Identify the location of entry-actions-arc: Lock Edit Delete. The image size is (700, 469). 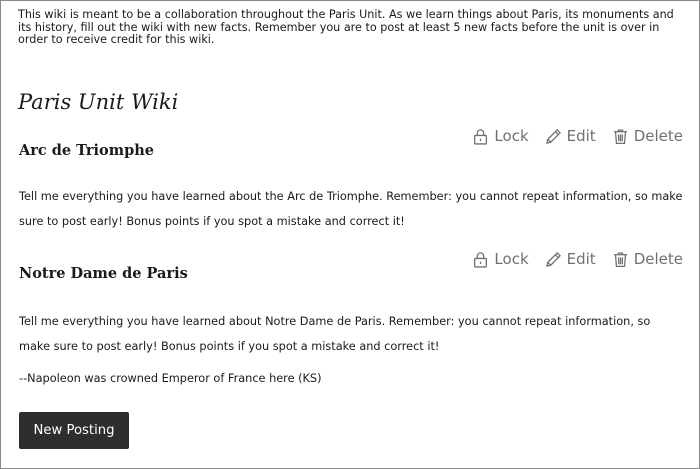
(569, 136).